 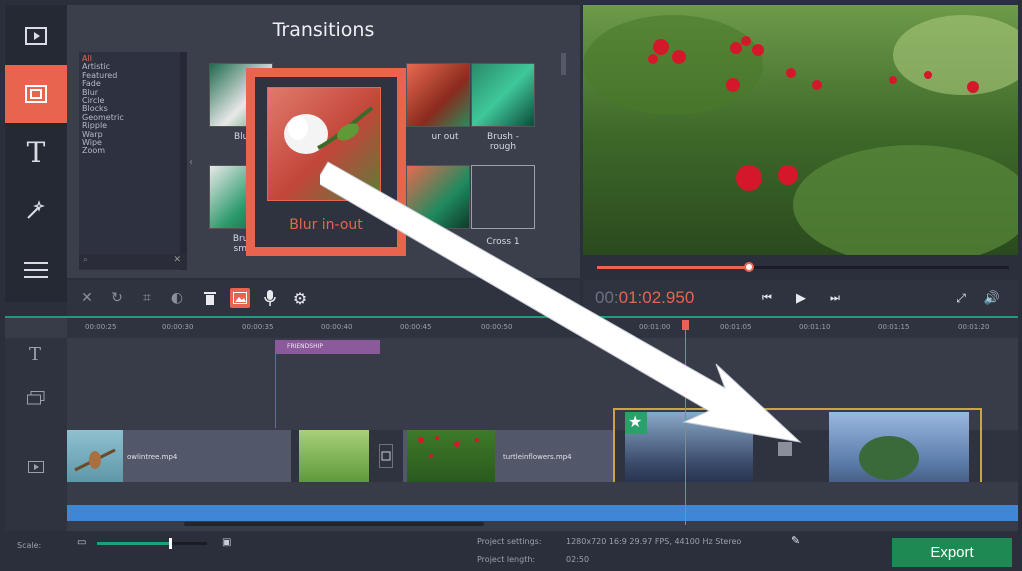 I want to click on titles-button: T, so click(x=36, y=152).